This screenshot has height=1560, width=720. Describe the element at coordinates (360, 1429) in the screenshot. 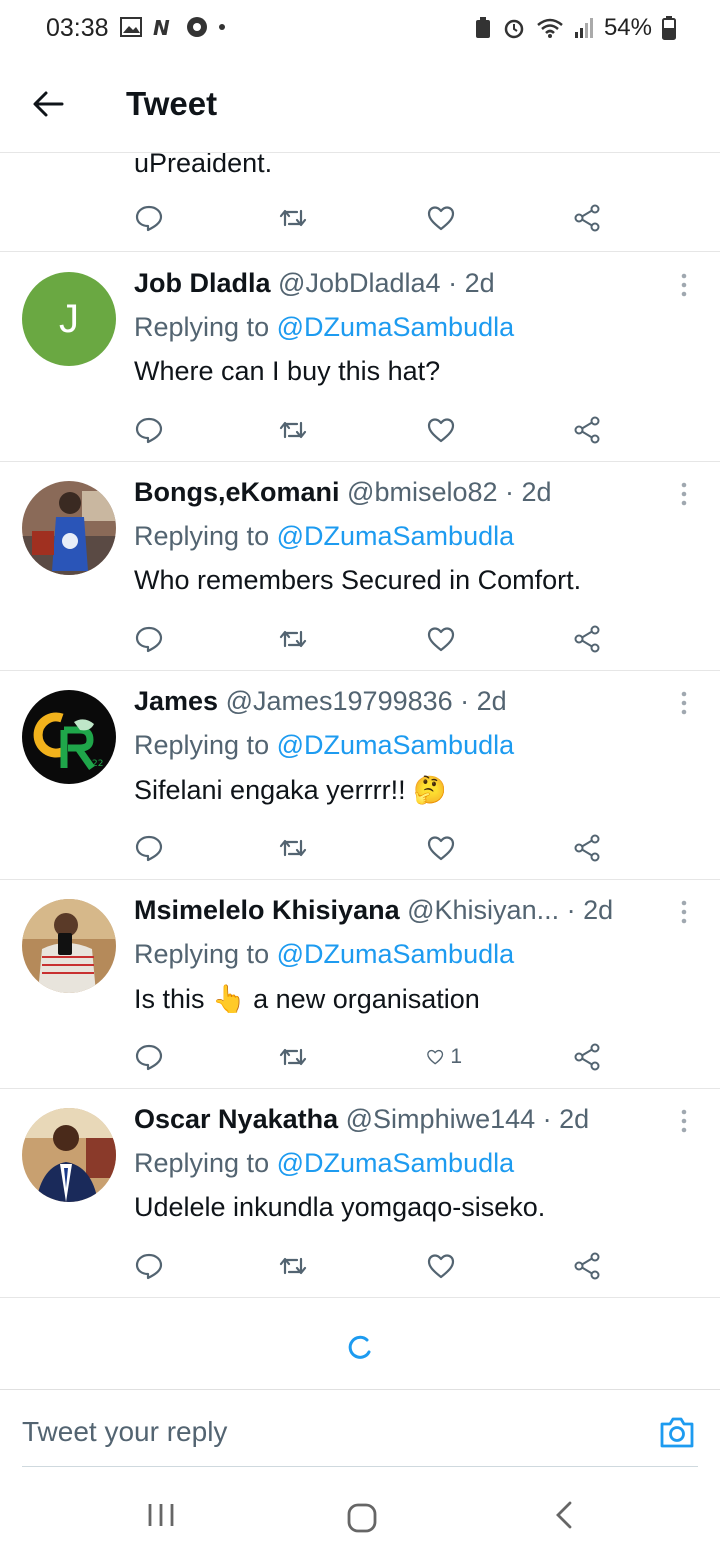

I see `reply-composer: Tweet your reply` at that location.